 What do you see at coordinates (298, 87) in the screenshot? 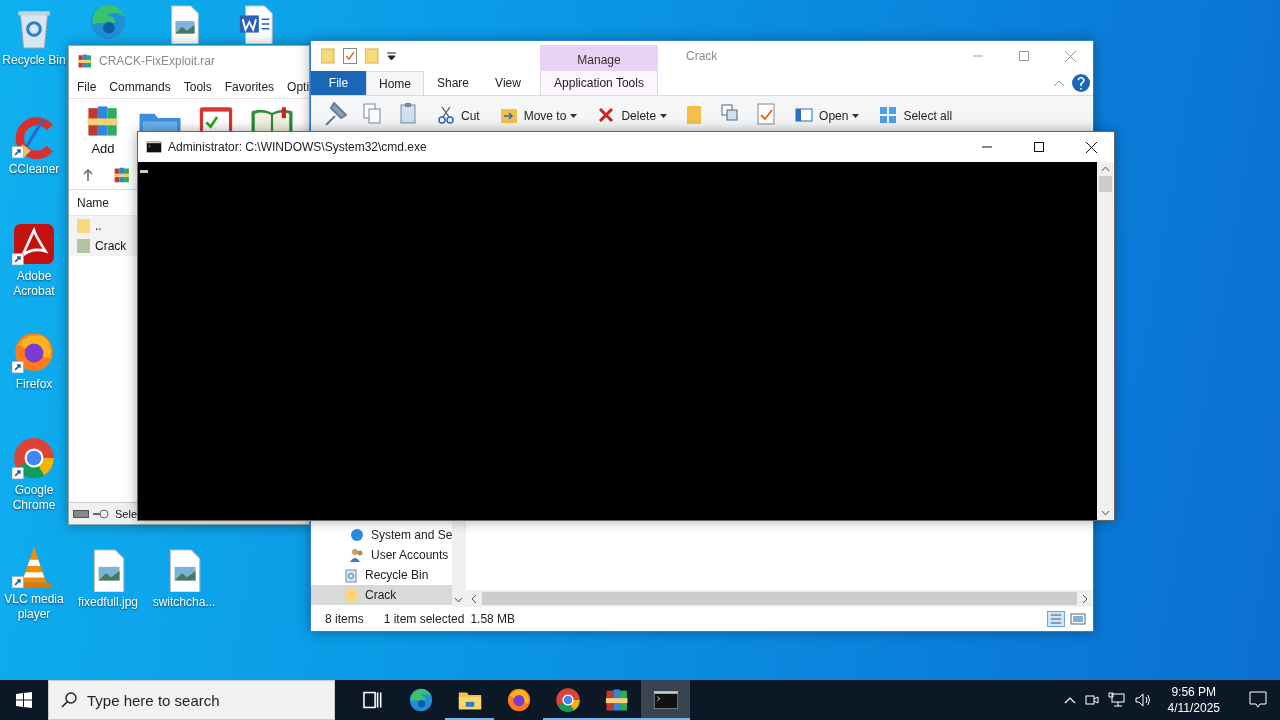
I see `menu-item: Opti` at bounding box center [298, 87].